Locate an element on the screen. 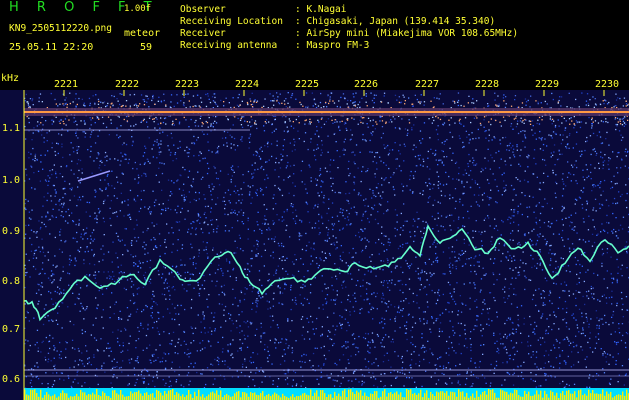 The image size is (629, 400). y-tick-label: 0.6 is located at coordinates (11, 379).